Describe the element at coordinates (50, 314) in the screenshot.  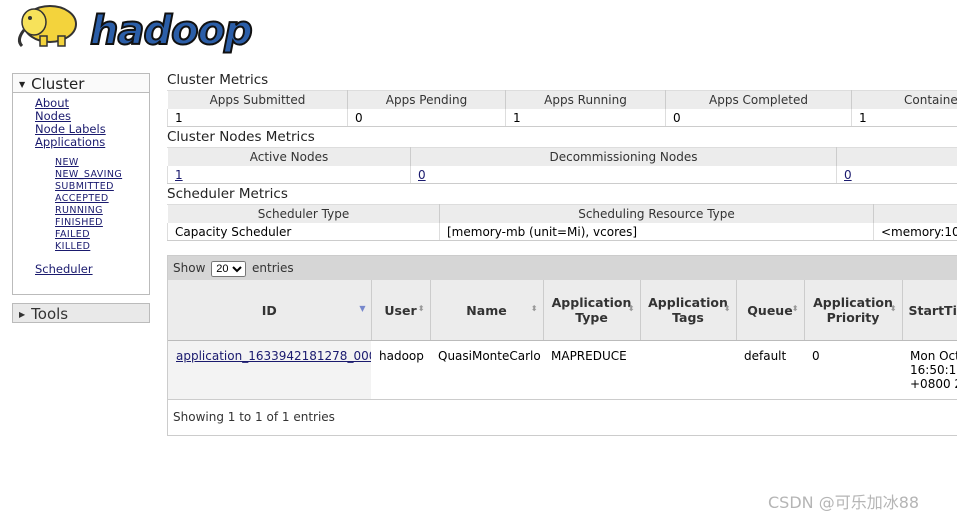
I see `tools-label: Tools` at that location.